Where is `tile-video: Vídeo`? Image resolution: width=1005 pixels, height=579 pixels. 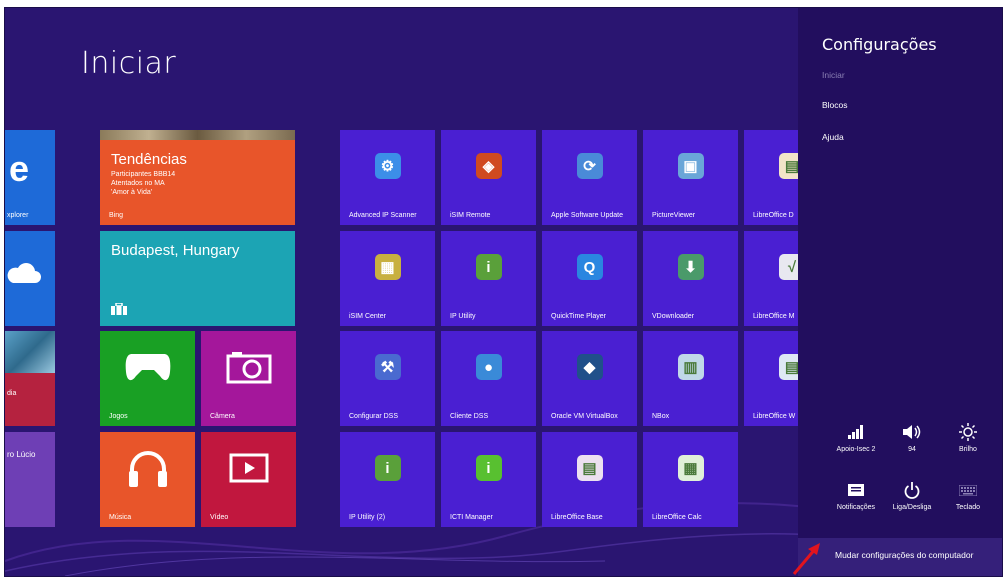 tile-video: Vídeo is located at coordinates (248, 479).